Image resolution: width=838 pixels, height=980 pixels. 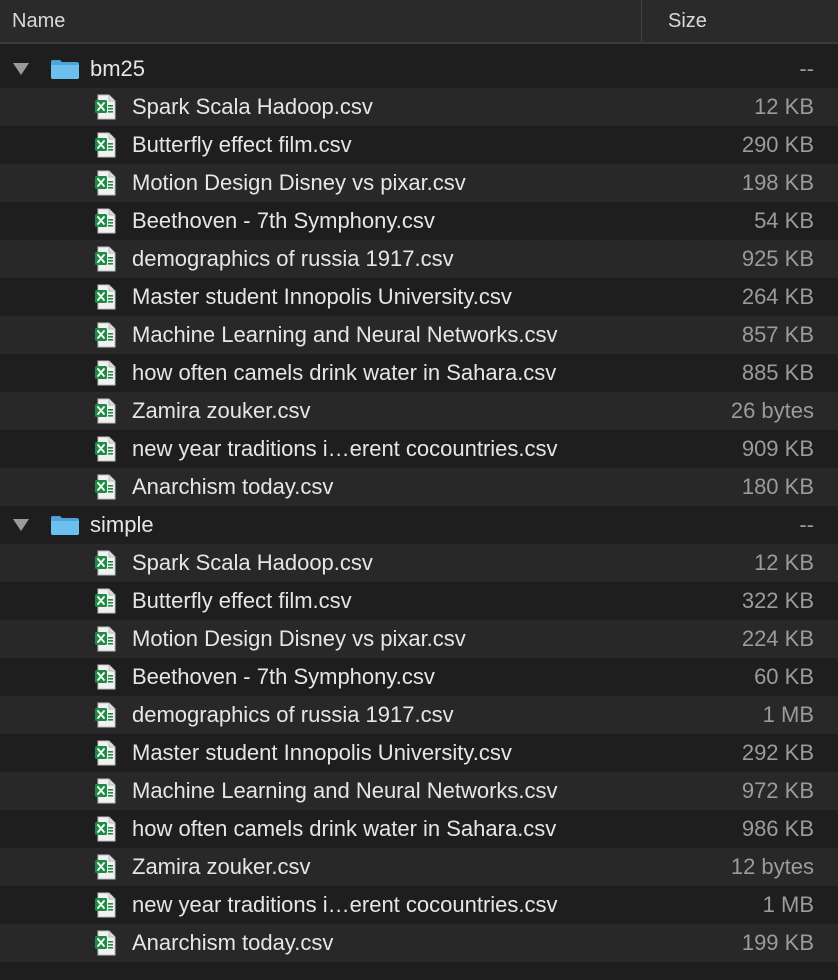 What do you see at coordinates (777, 334) in the screenshot?
I see `file-size: 857 KB` at bounding box center [777, 334].